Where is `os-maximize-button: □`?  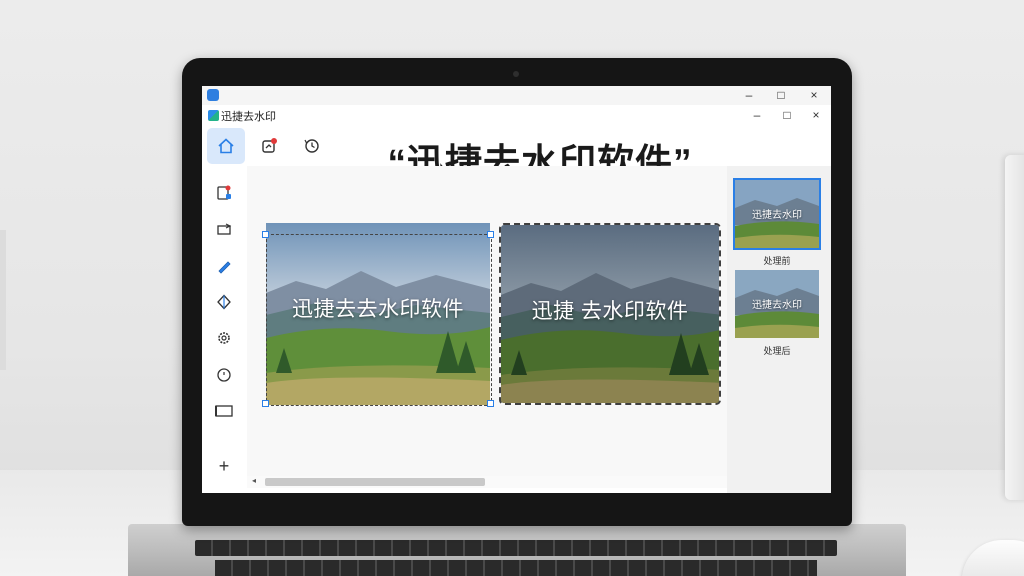
os-maximize-button: □ is located at coordinates (781, 95).